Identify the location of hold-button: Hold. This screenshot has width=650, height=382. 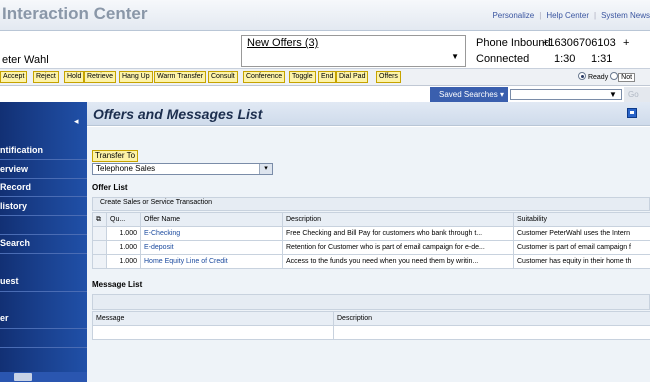
(74, 77).